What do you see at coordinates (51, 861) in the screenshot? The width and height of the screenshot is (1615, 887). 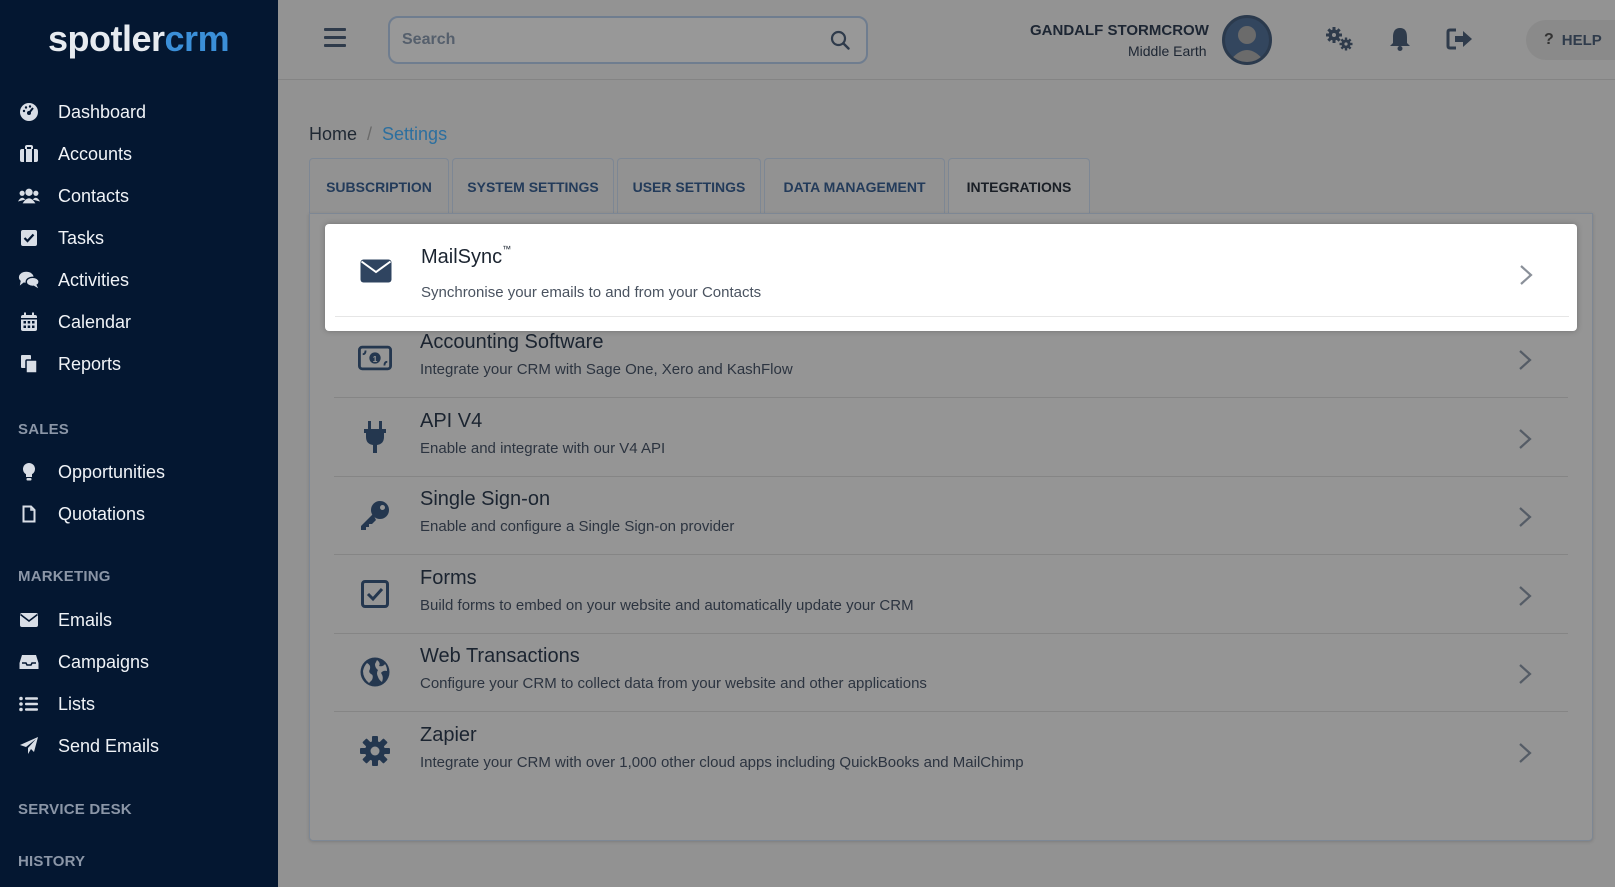 I see `section-header-history: HISTORY` at bounding box center [51, 861].